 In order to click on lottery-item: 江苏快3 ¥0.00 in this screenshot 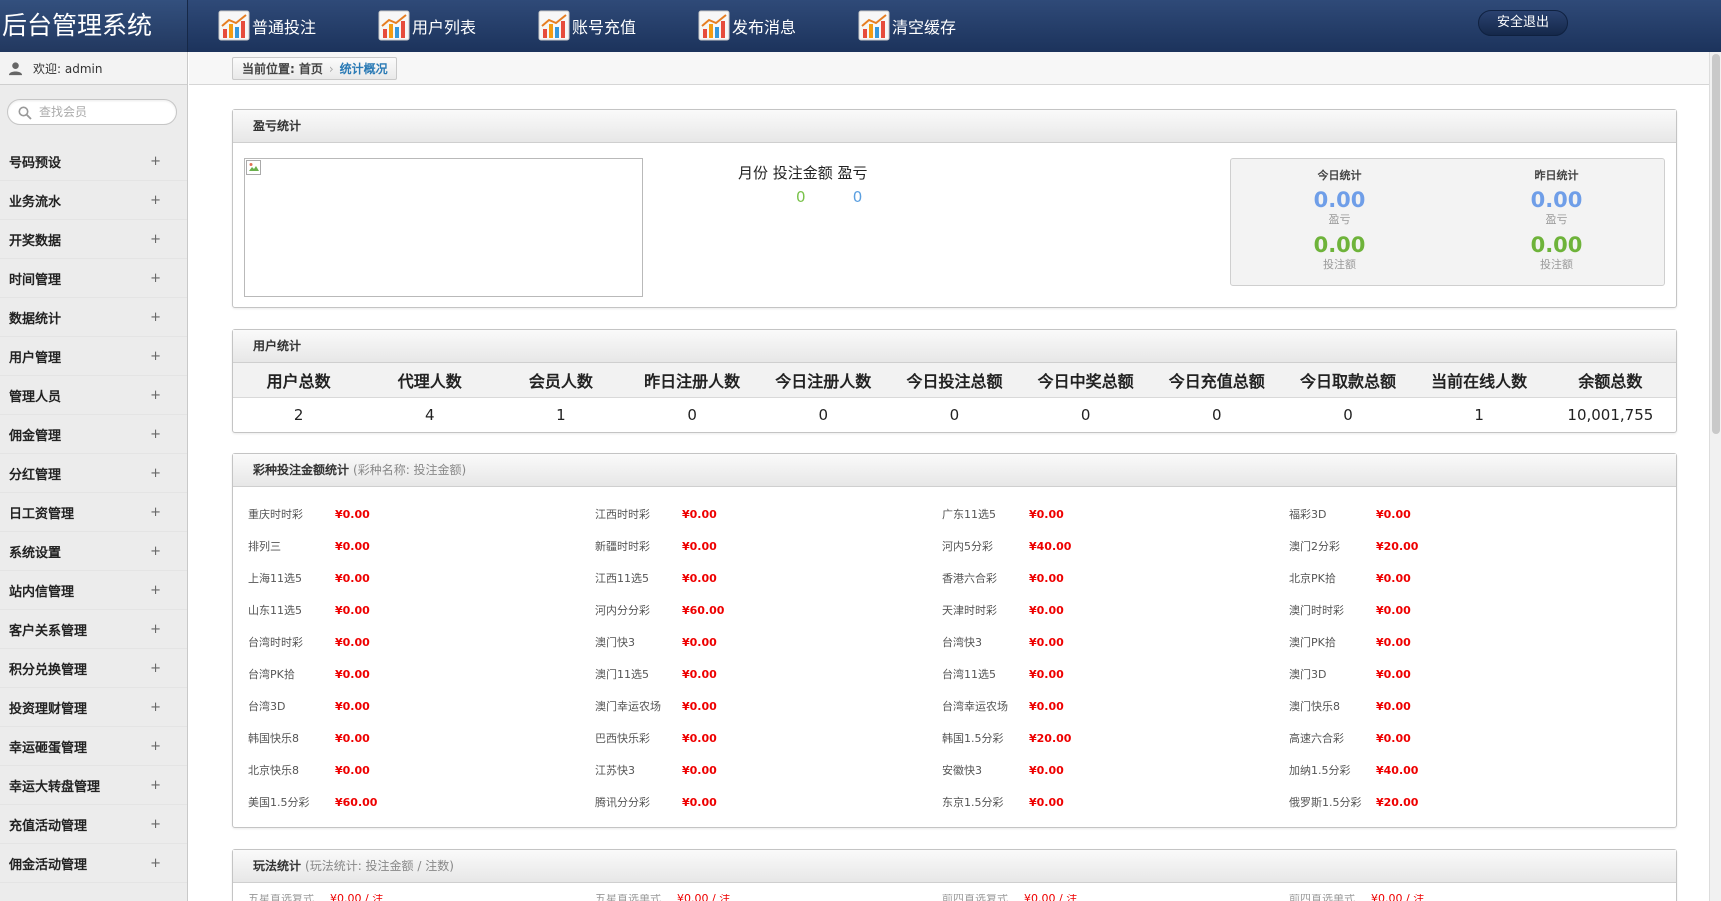, I will do `click(768, 770)`.